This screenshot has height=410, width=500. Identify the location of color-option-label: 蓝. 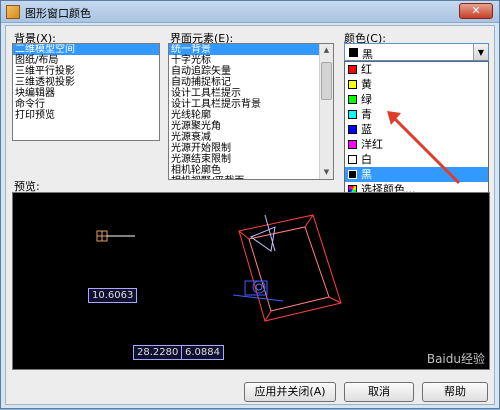
(366, 129).